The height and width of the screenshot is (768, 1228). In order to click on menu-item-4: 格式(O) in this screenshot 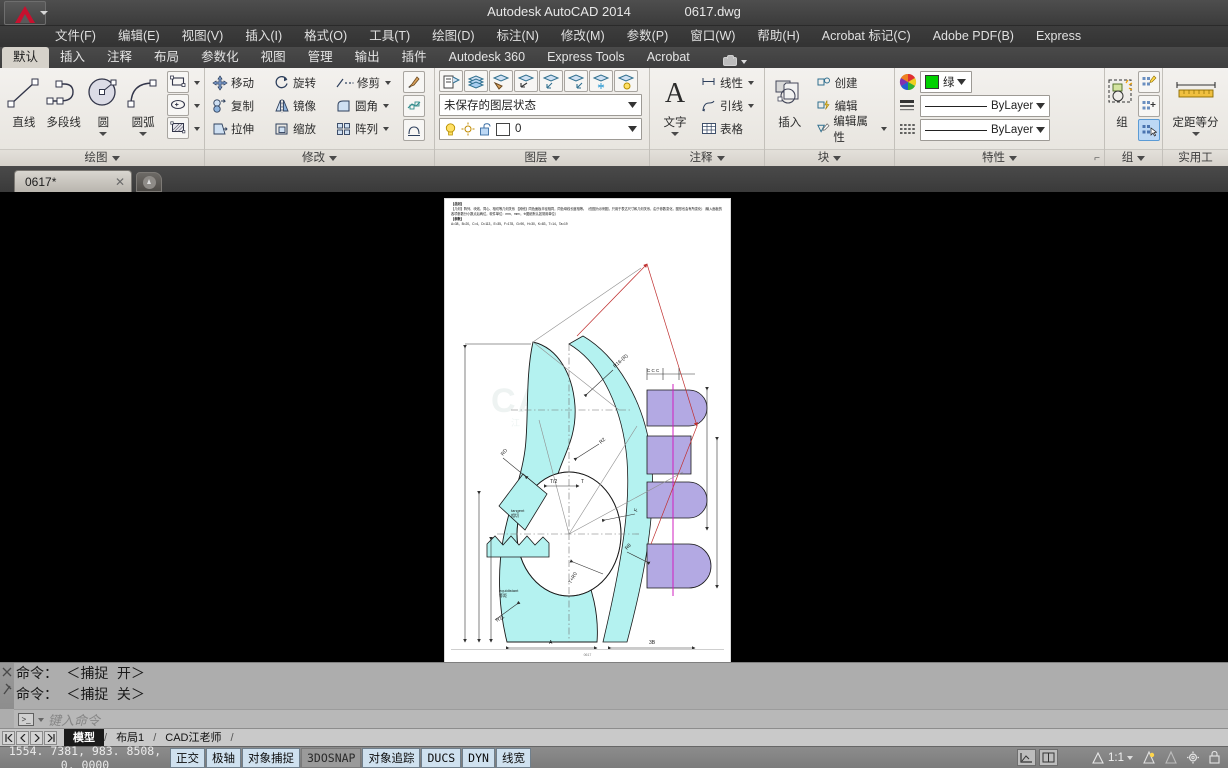, I will do `click(325, 36)`.